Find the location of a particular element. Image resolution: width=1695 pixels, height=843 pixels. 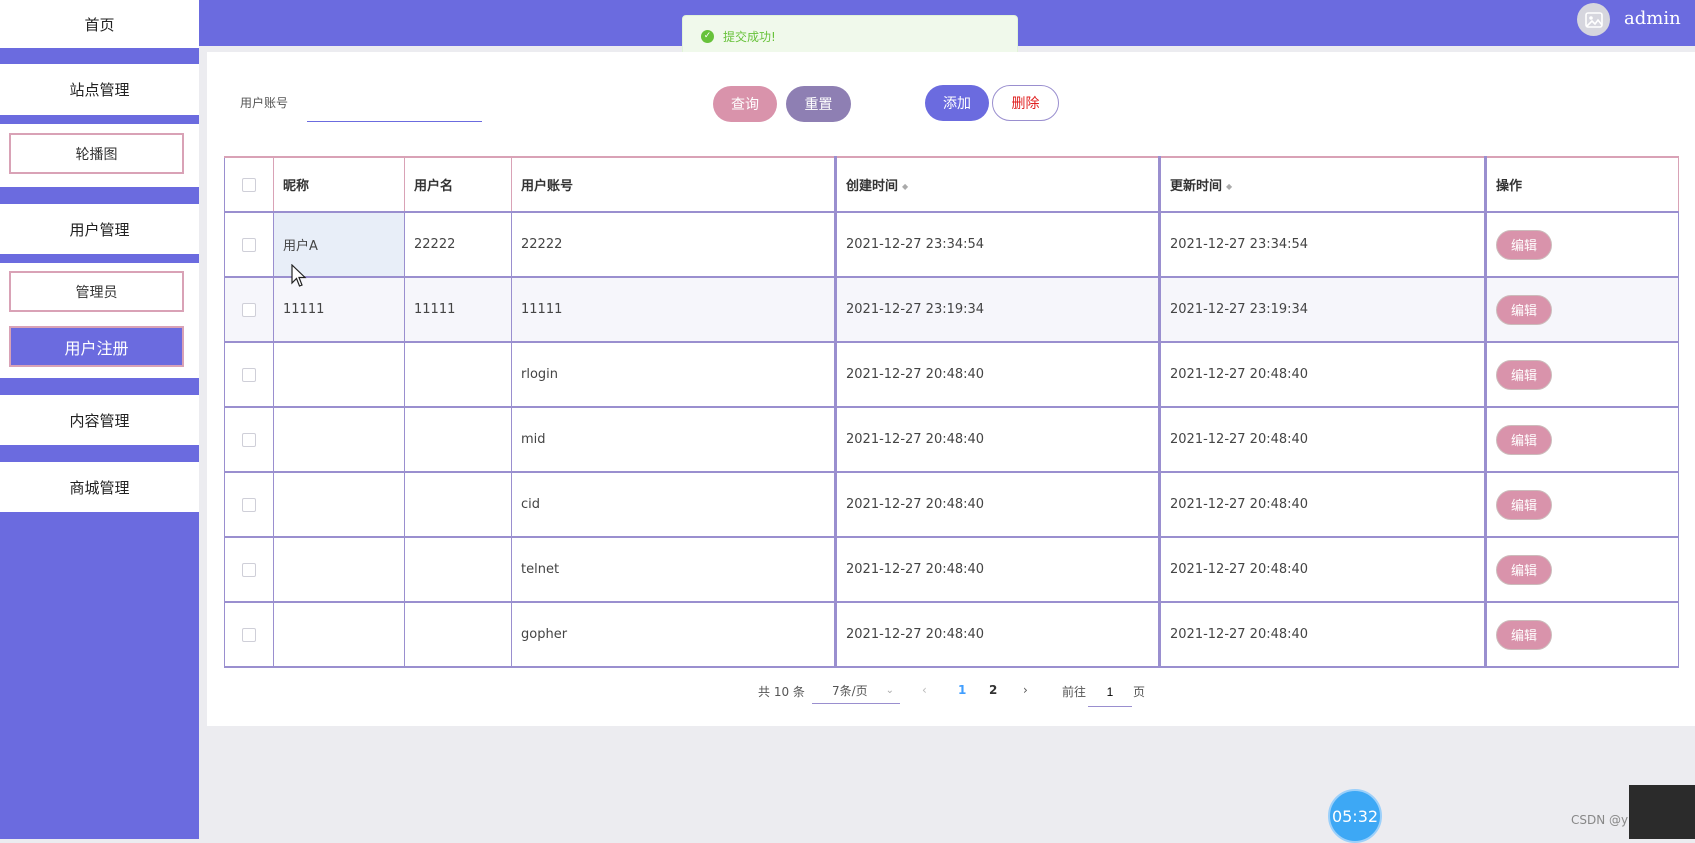

column-header: 昵称 is located at coordinates (339, 184).